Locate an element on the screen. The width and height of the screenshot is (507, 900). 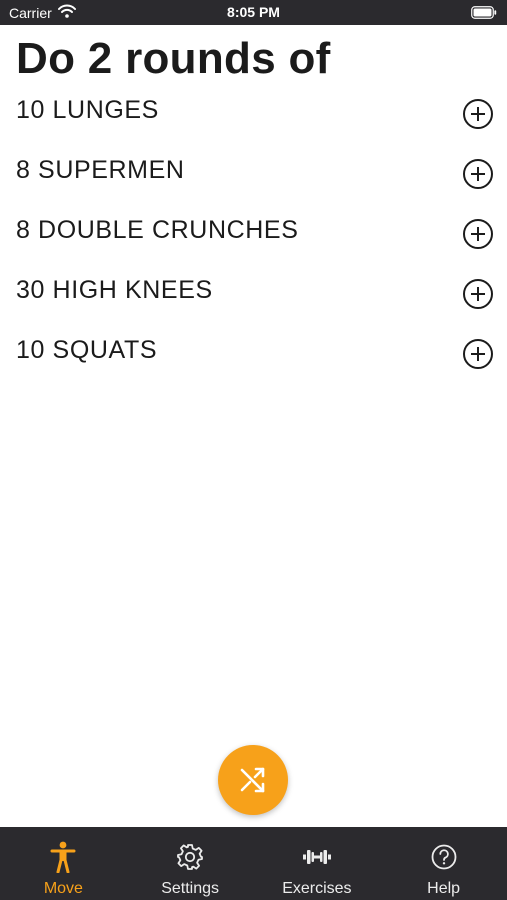
tab-help: Help is located at coordinates (443, 863).